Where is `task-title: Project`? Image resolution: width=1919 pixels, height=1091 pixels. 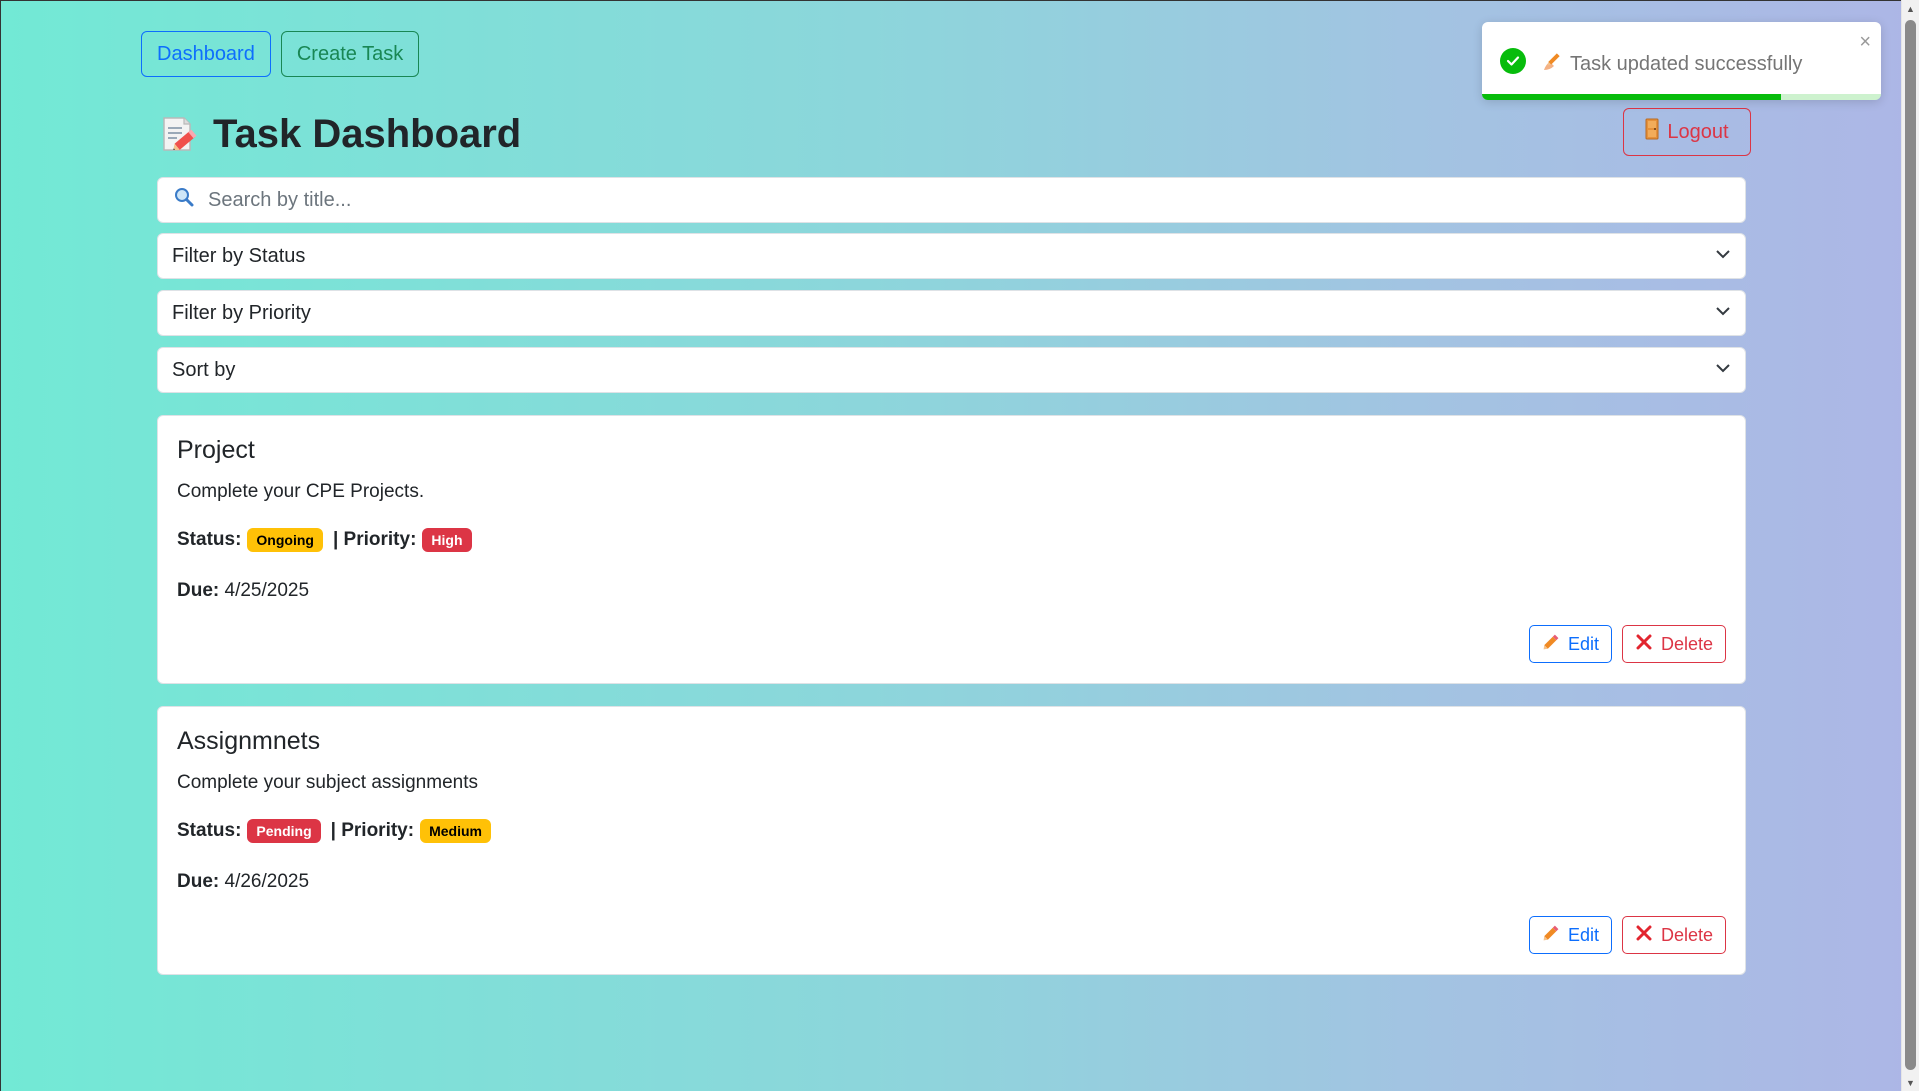 task-title: Project is located at coordinates (216, 450).